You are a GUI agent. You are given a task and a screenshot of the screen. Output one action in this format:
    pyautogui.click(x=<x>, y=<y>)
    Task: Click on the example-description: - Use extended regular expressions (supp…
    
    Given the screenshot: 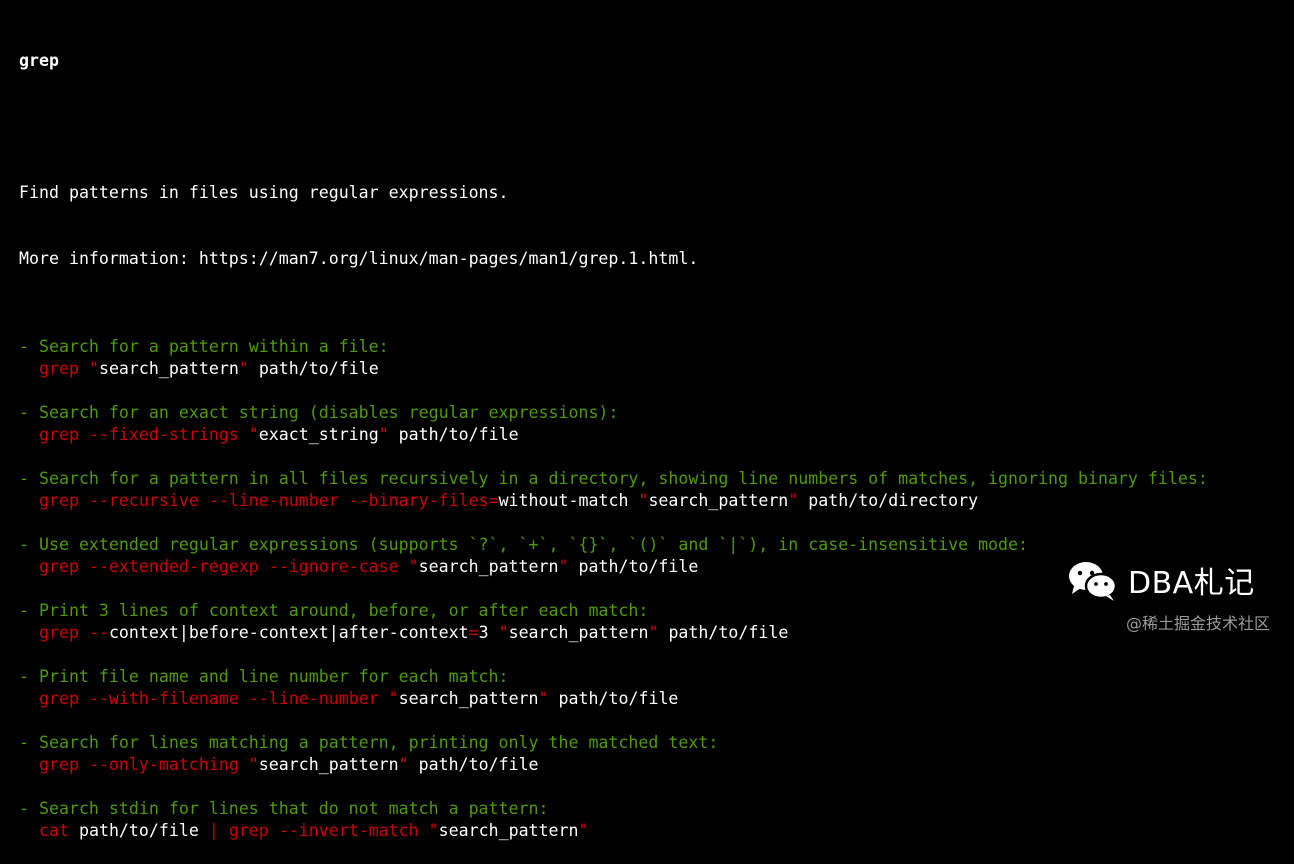 What is the action you would take?
    pyautogui.click(x=524, y=544)
    